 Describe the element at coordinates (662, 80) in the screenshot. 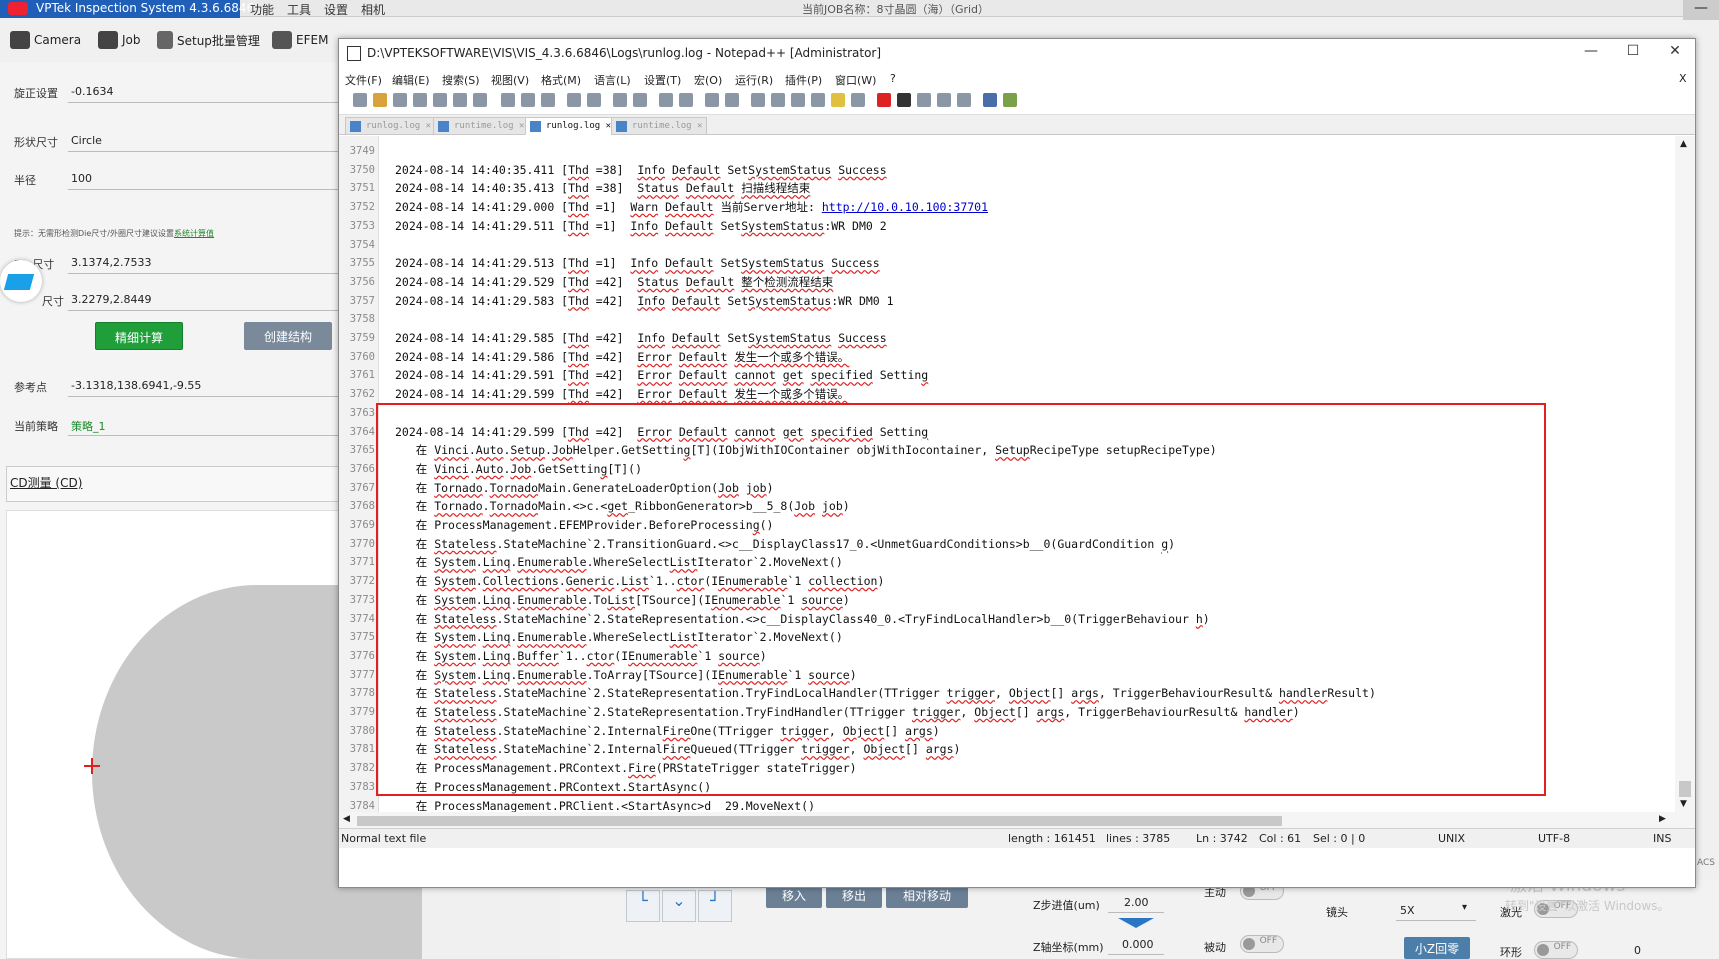

I see `menu-settings: 设置(T)` at that location.